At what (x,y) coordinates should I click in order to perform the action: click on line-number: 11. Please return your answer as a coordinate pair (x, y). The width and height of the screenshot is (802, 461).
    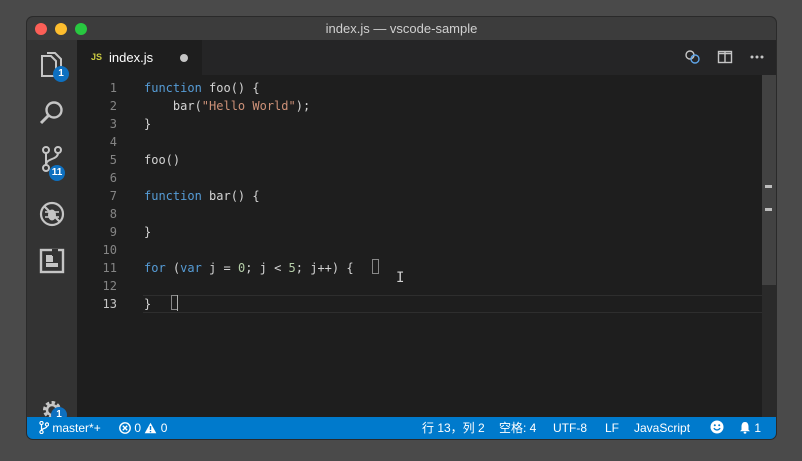
    Looking at the image, I should click on (109, 268).